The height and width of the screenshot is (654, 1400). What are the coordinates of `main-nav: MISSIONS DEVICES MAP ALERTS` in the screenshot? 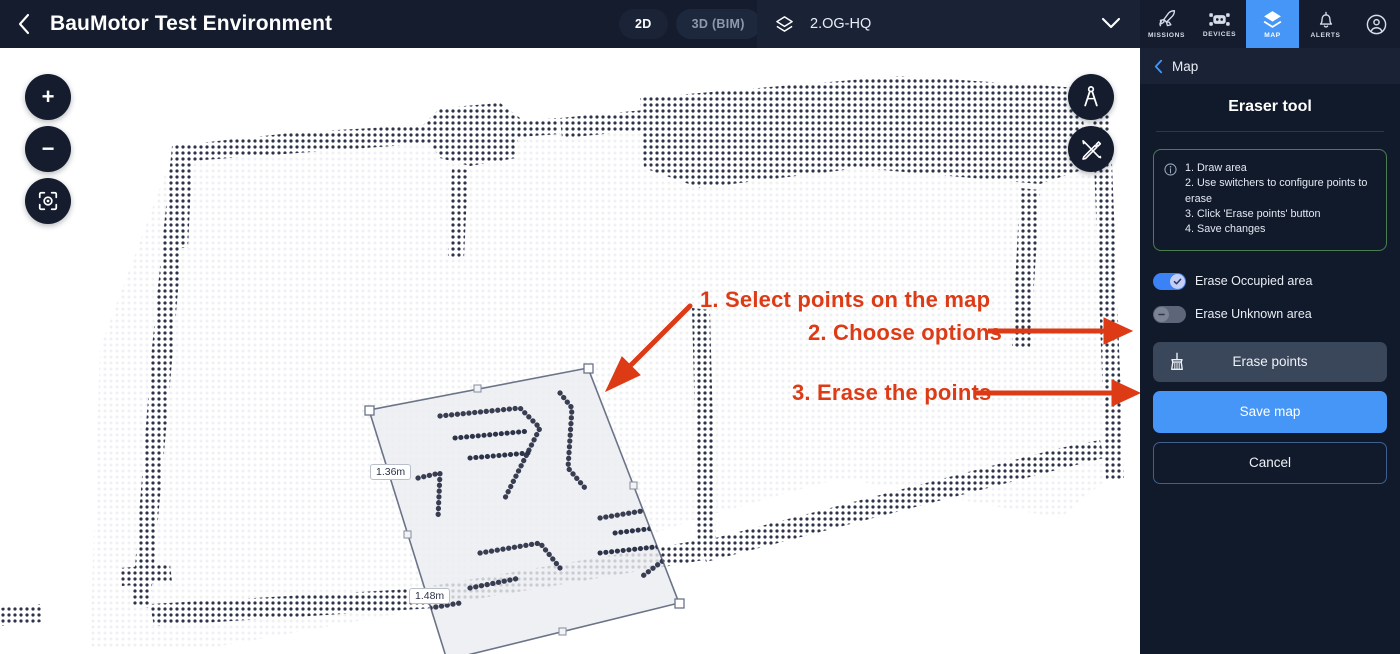 It's located at (1246, 24).